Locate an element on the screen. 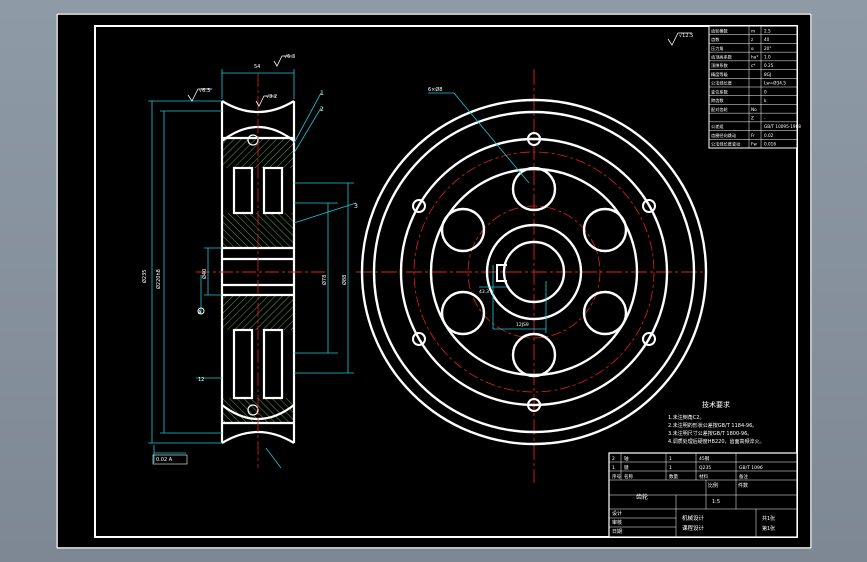 The width and height of the screenshot is (867, 562). param-value: 1.0 is located at coordinates (767, 57).